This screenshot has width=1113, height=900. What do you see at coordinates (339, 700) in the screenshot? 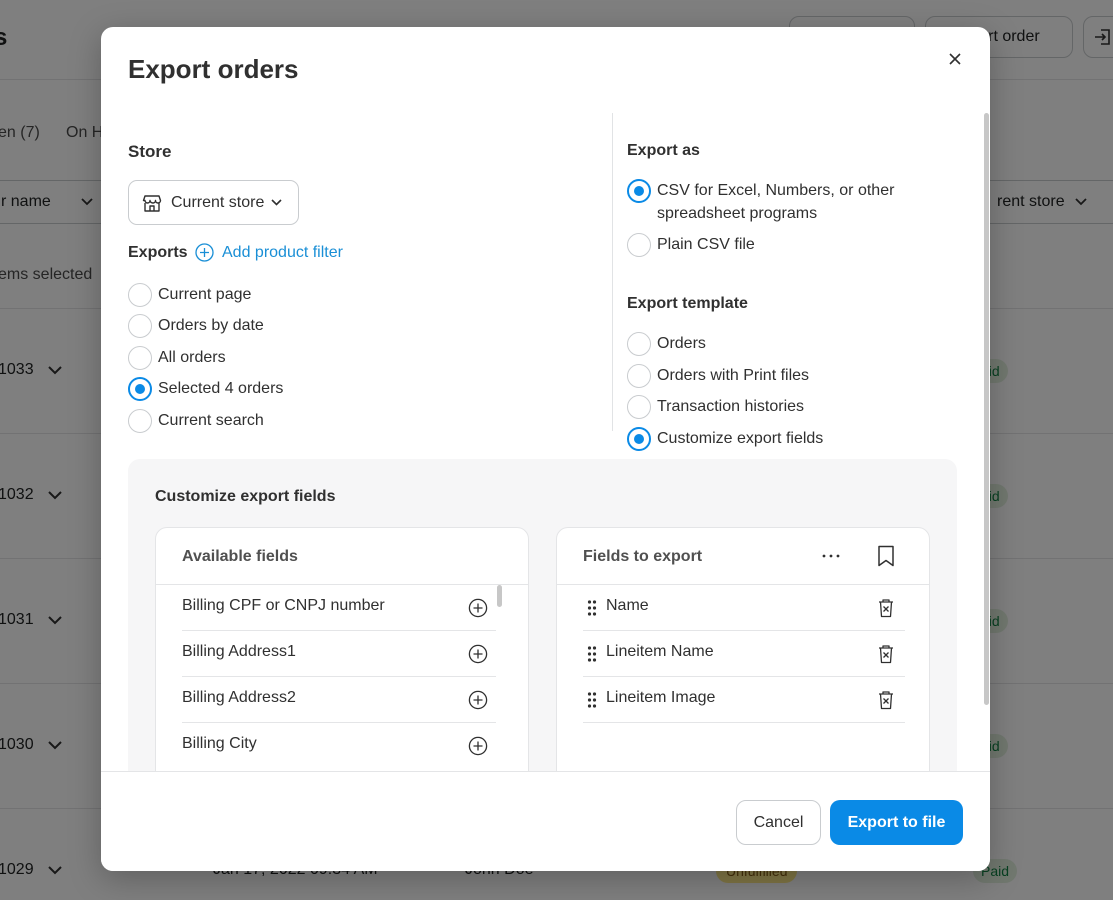
I see `list-item: Billing Address2` at bounding box center [339, 700].